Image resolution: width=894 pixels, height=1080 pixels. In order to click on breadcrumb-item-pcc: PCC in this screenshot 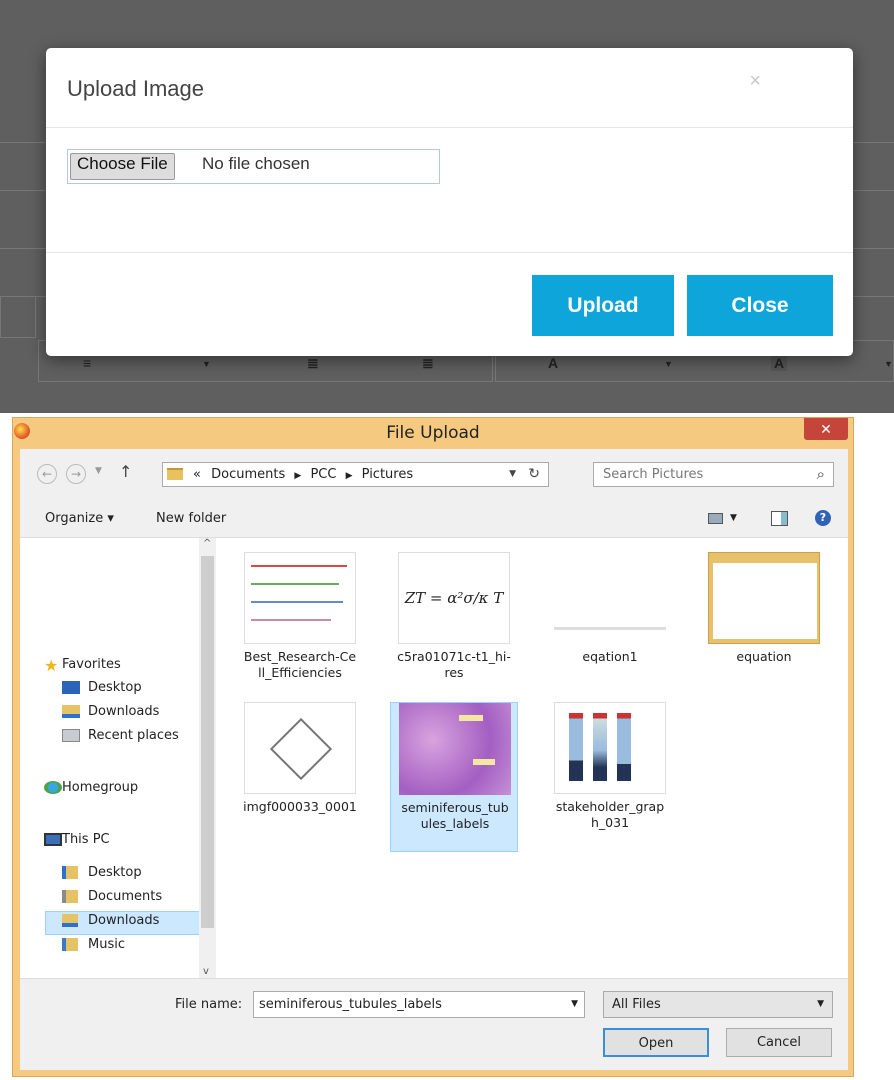, I will do `click(323, 474)`.